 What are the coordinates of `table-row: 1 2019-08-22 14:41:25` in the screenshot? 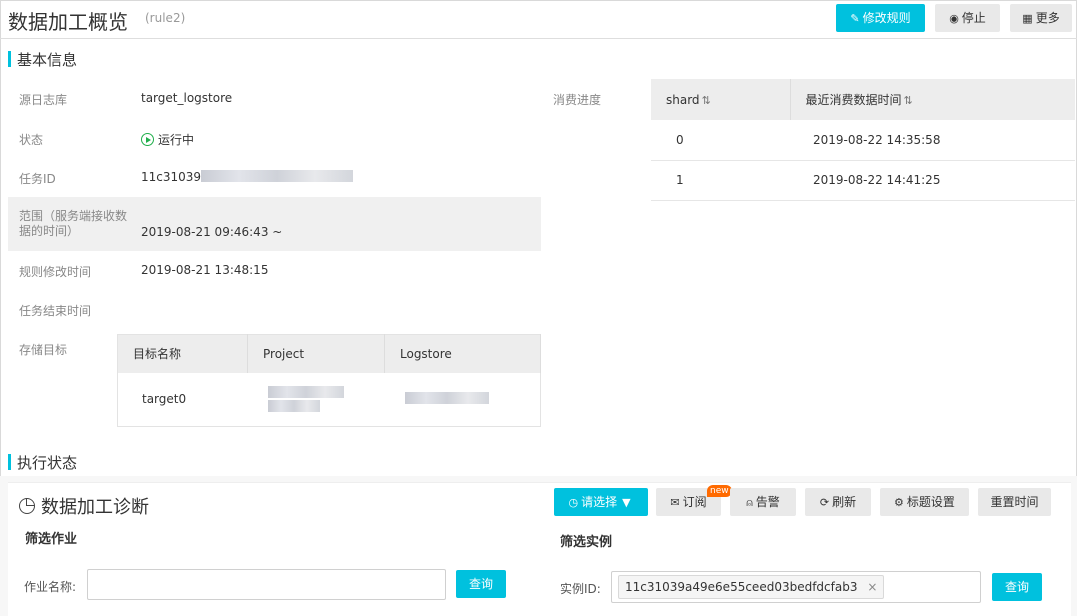 It's located at (863, 180).